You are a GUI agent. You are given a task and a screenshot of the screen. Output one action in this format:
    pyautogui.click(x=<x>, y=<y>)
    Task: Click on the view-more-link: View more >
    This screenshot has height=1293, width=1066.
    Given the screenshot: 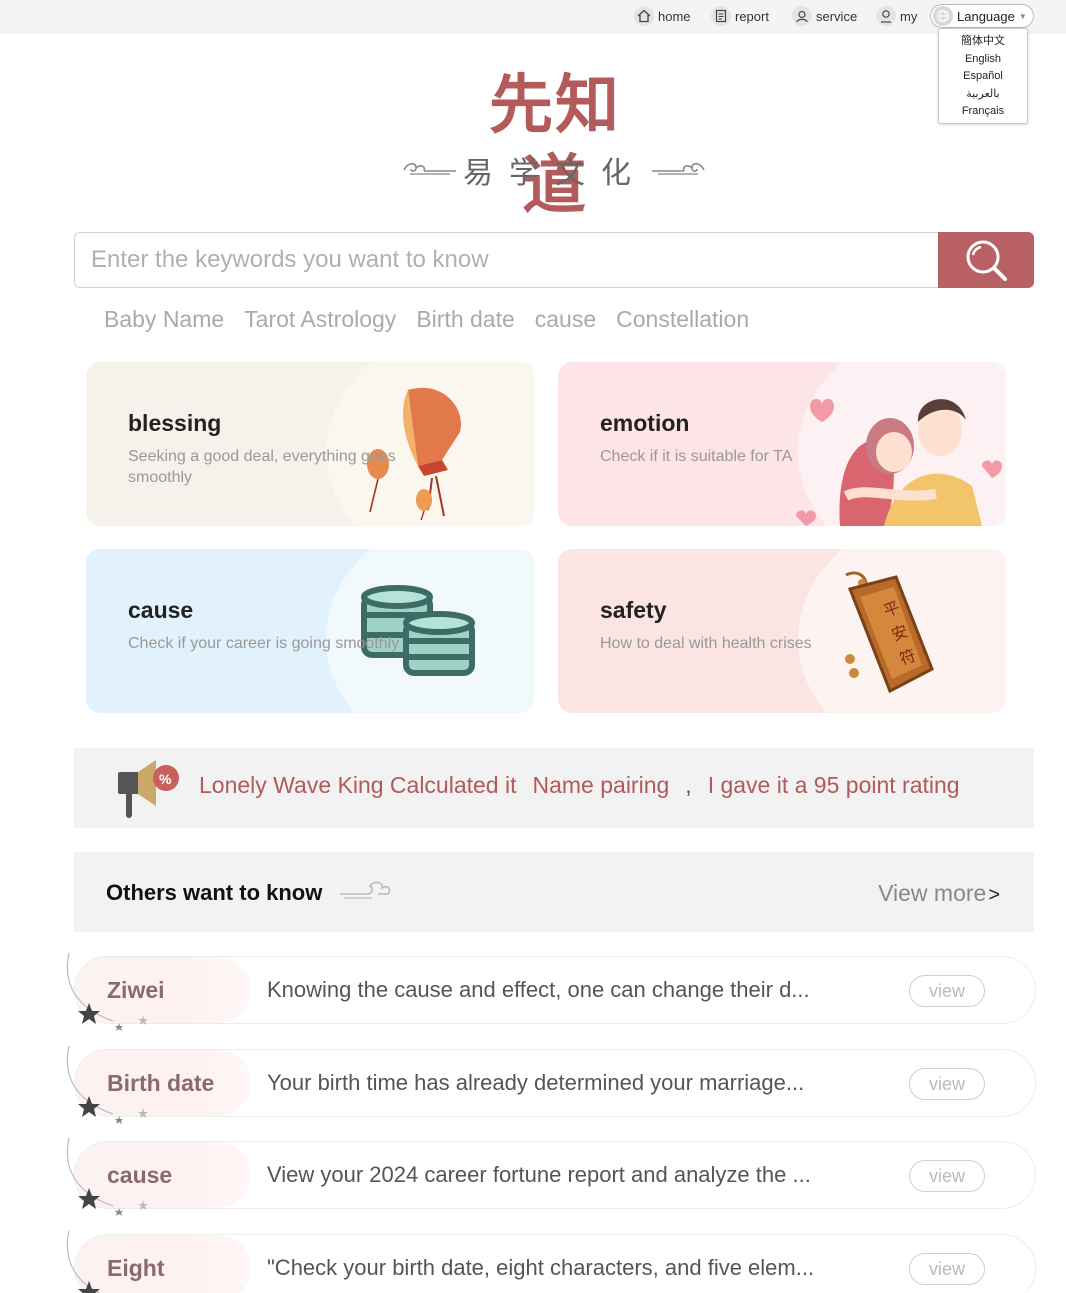 What is the action you would take?
    pyautogui.click(x=939, y=893)
    